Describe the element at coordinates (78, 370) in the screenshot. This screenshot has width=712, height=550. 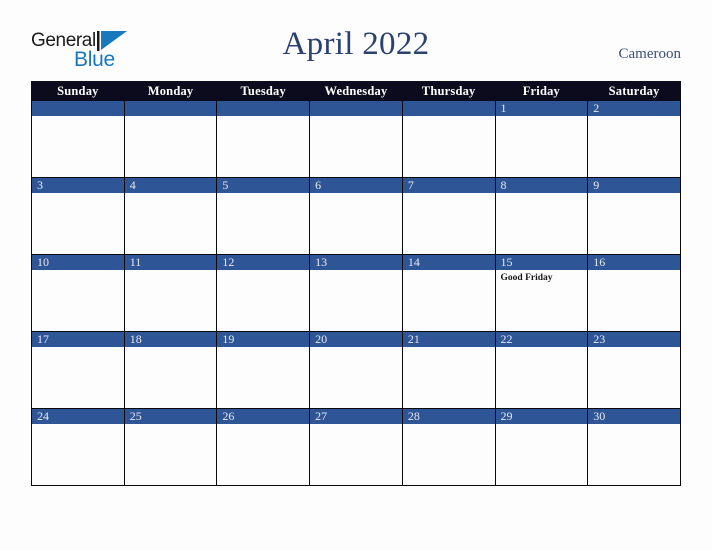
I see `day-cell-17: 17` at that location.